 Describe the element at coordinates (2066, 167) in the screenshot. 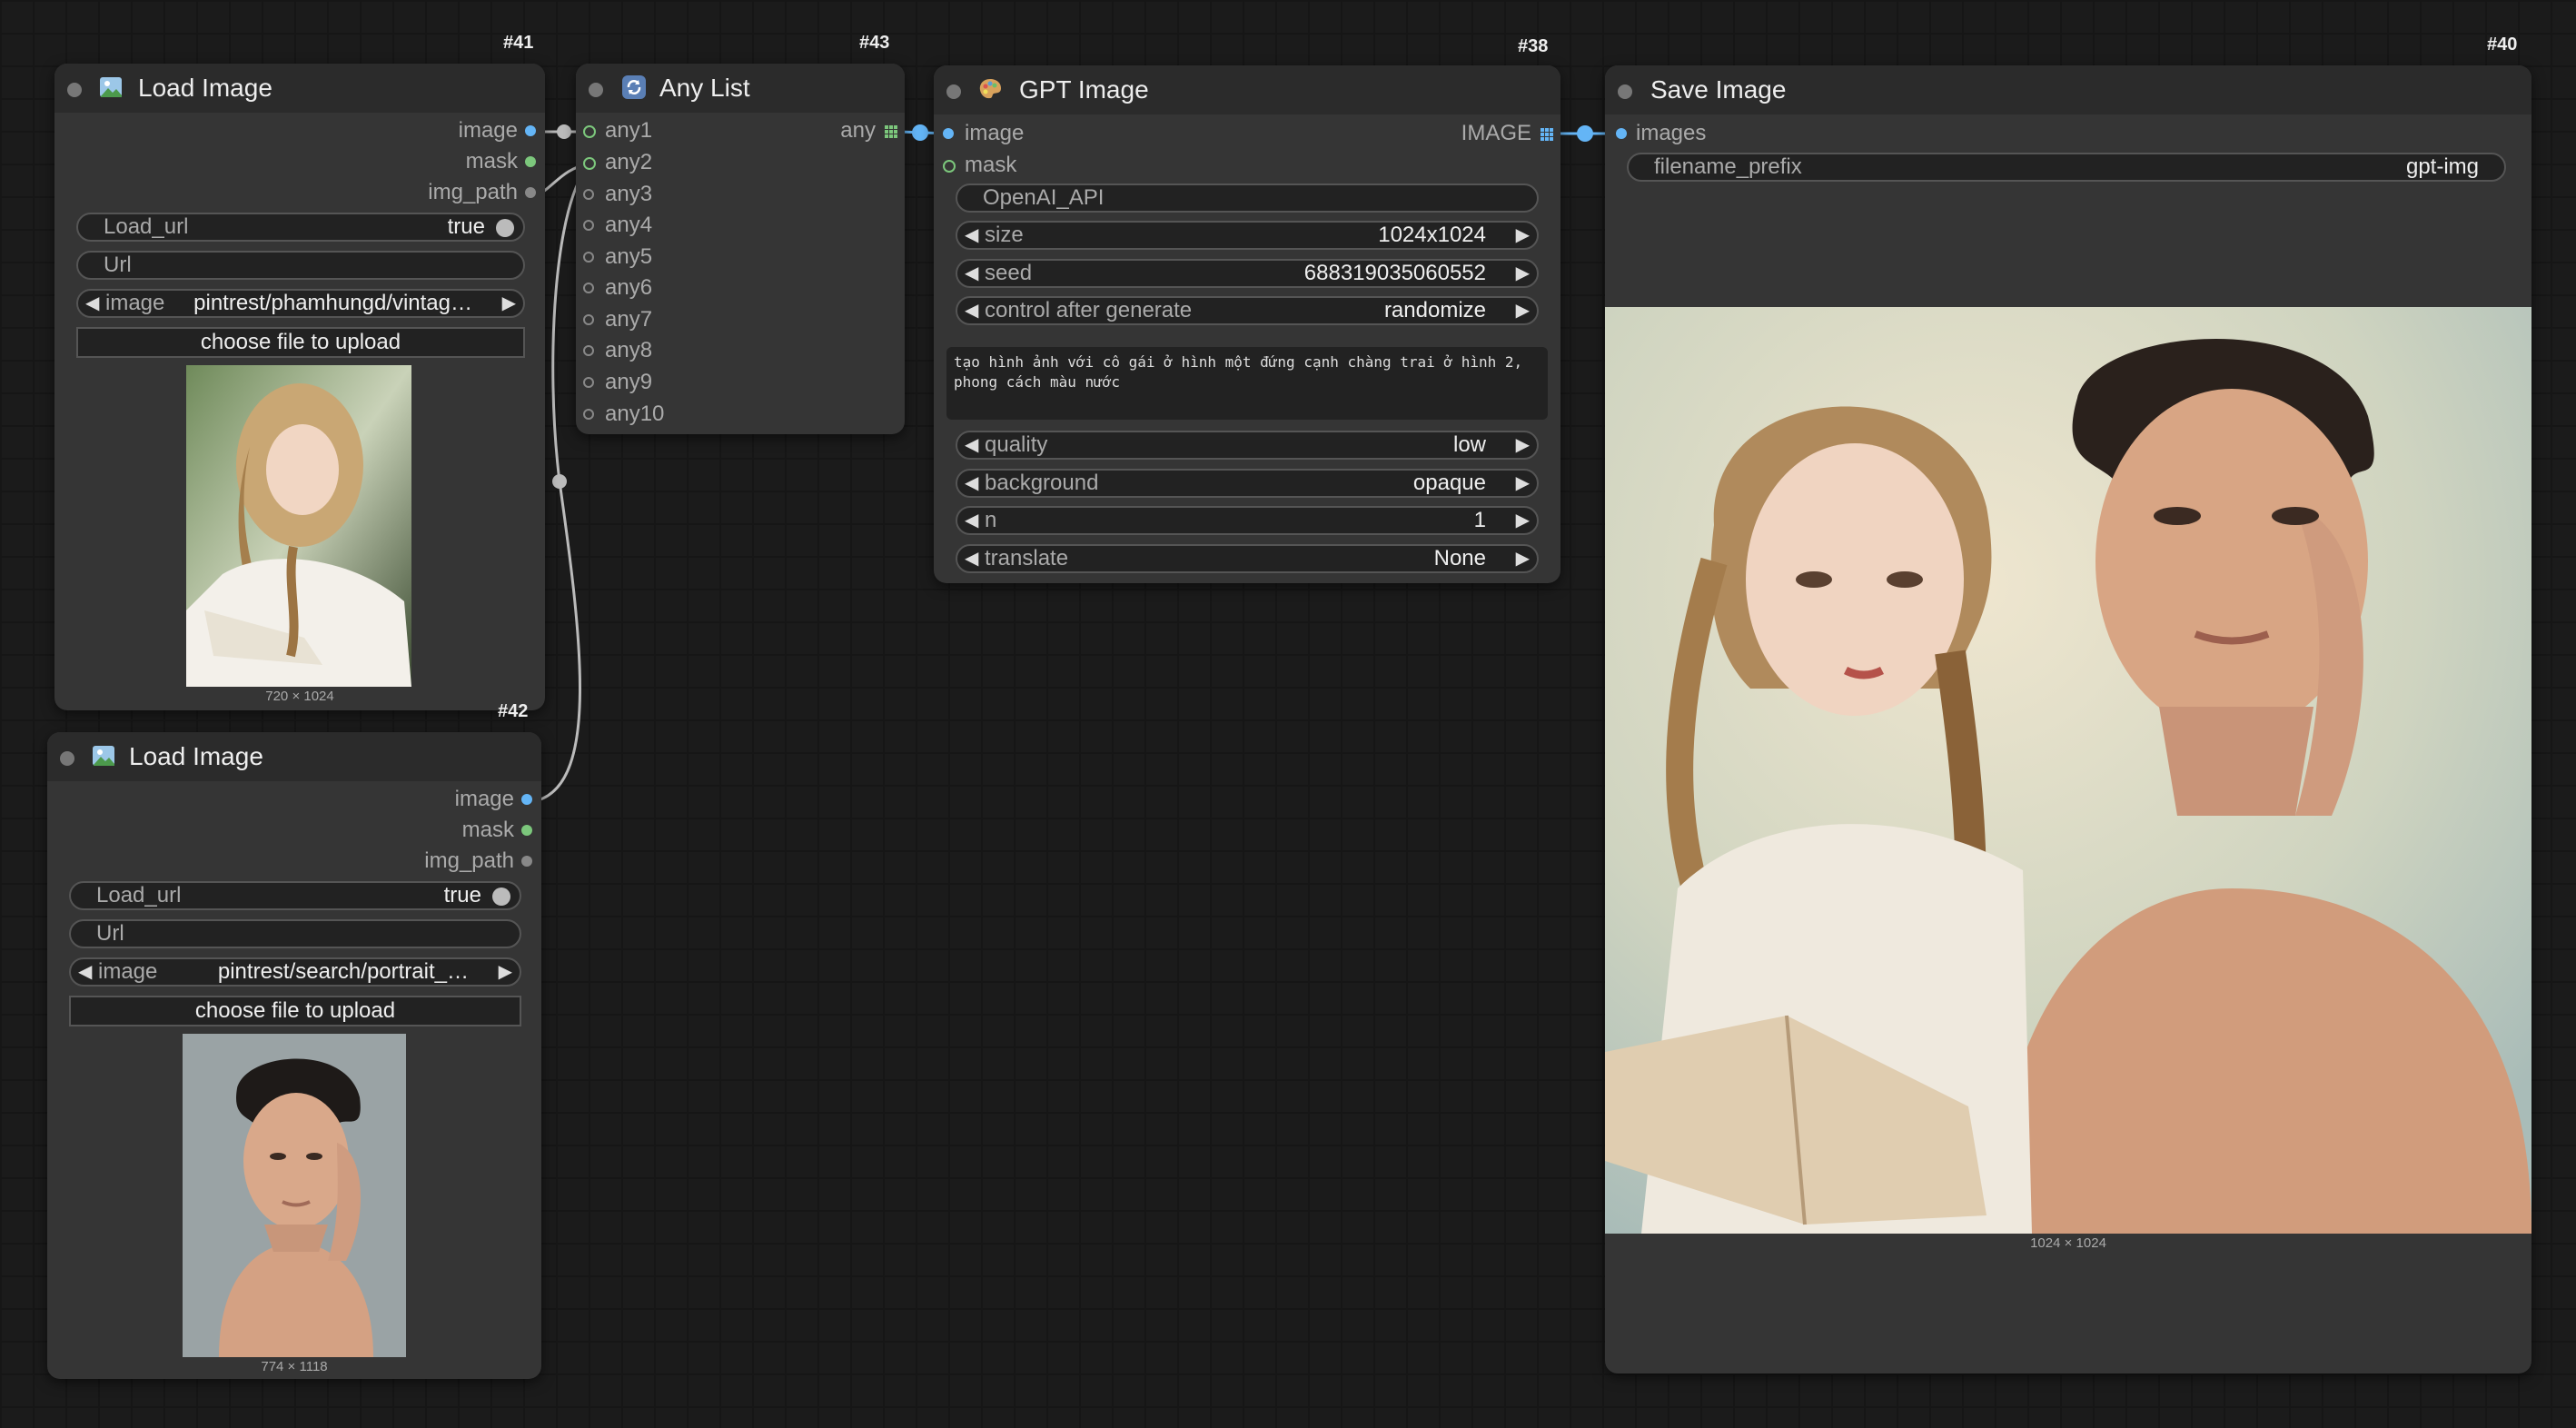

I see `filename-prefix-input: filename_prefix gpt-img` at that location.